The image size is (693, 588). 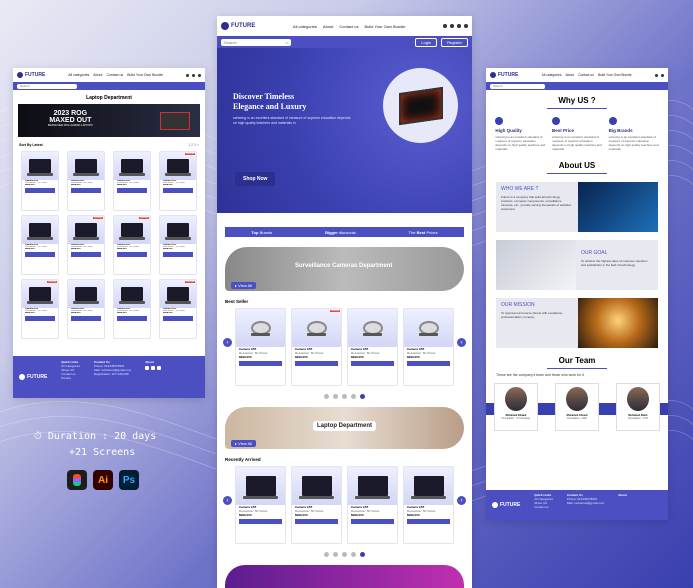 I want to click on photoshop-icon: Ps, so click(x=129, y=480).